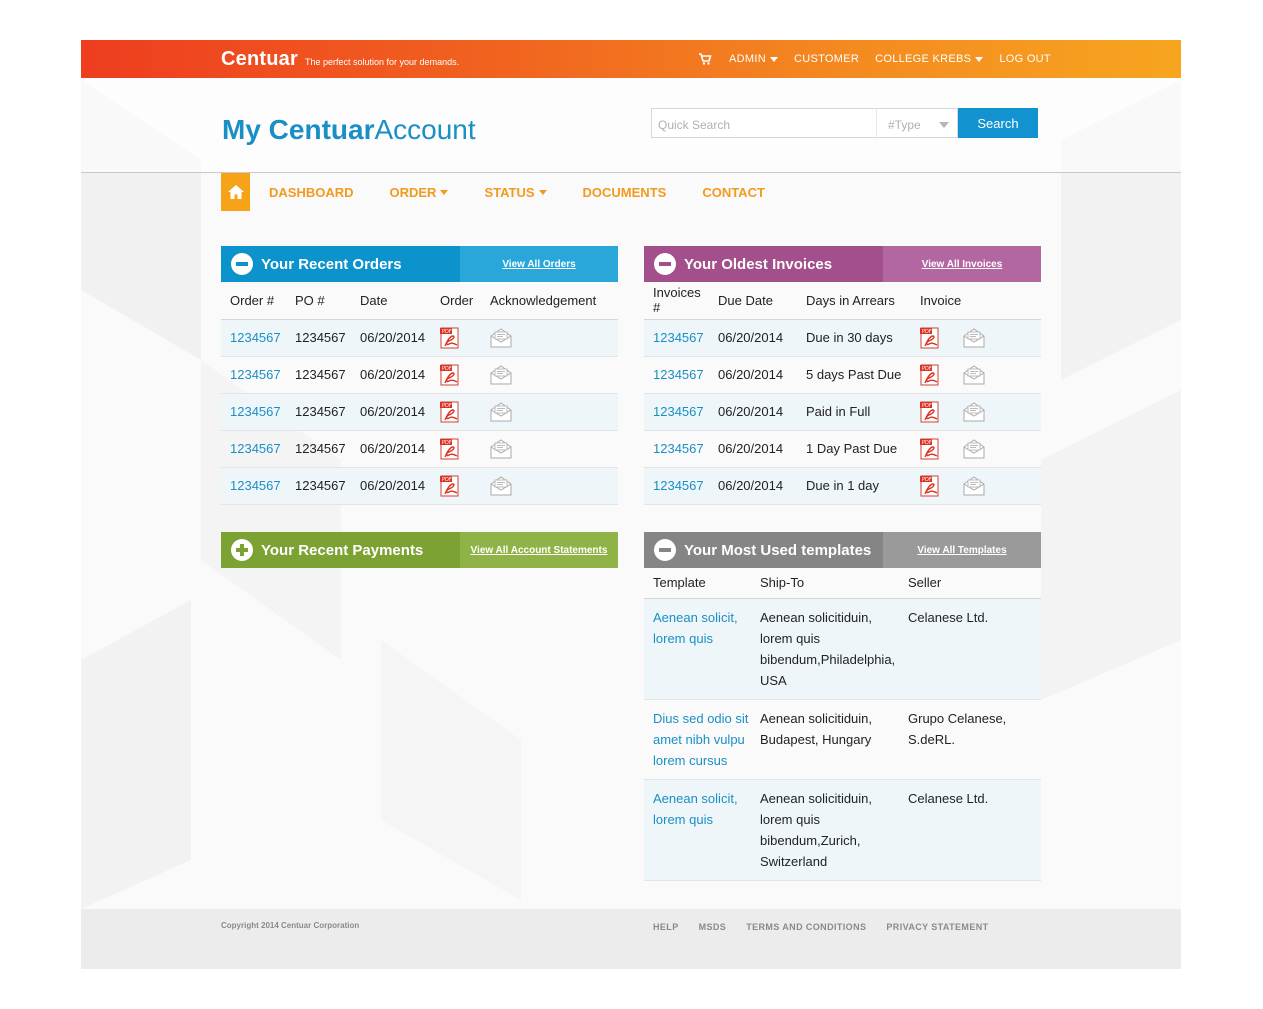 The image size is (1263, 1009). Describe the element at coordinates (753, 59) in the screenshot. I see `admin-menu: ADMIN` at that location.